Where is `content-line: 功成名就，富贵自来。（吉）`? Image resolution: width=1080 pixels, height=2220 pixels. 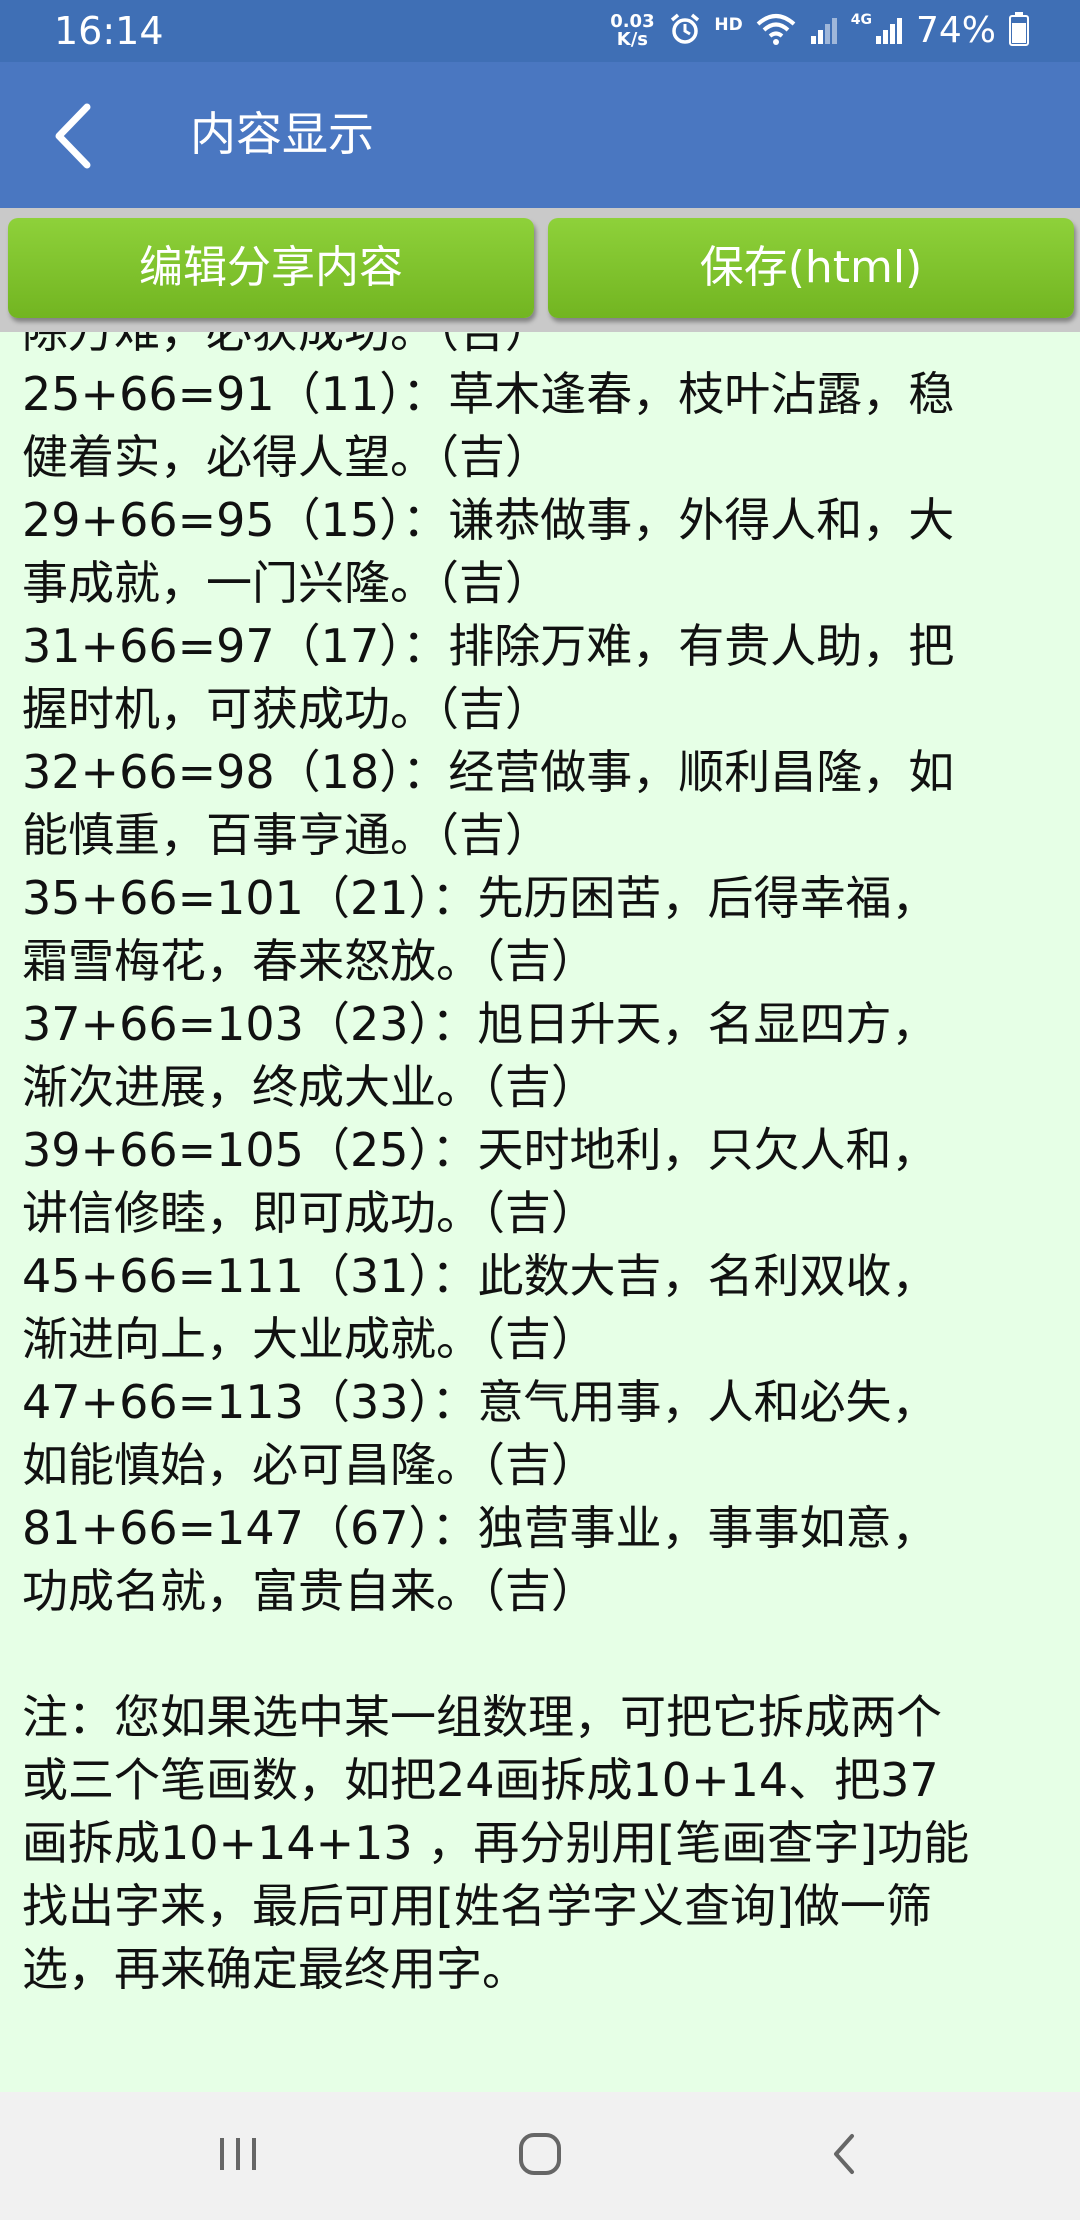
content-line: 功成名就，富贵自来。（吉） is located at coordinates (309, 1591).